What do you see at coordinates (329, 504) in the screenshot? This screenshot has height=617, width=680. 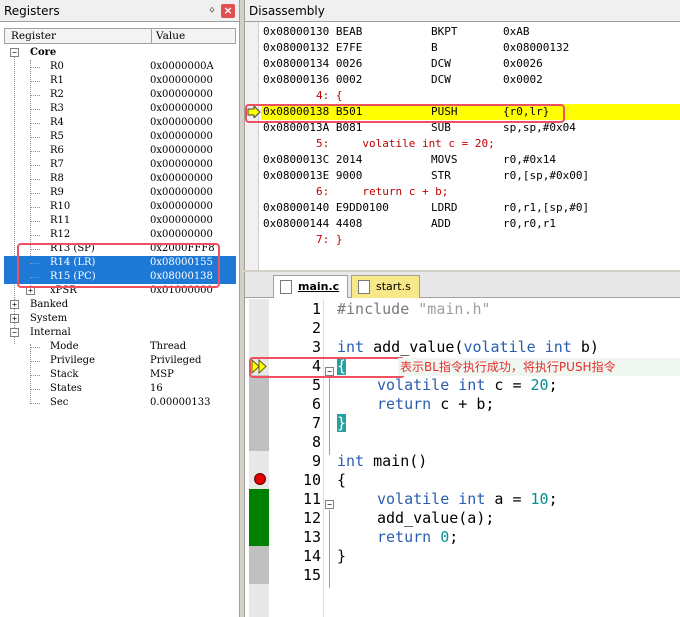 I see `fold-toggle-icon: −` at bounding box center [329, 504].